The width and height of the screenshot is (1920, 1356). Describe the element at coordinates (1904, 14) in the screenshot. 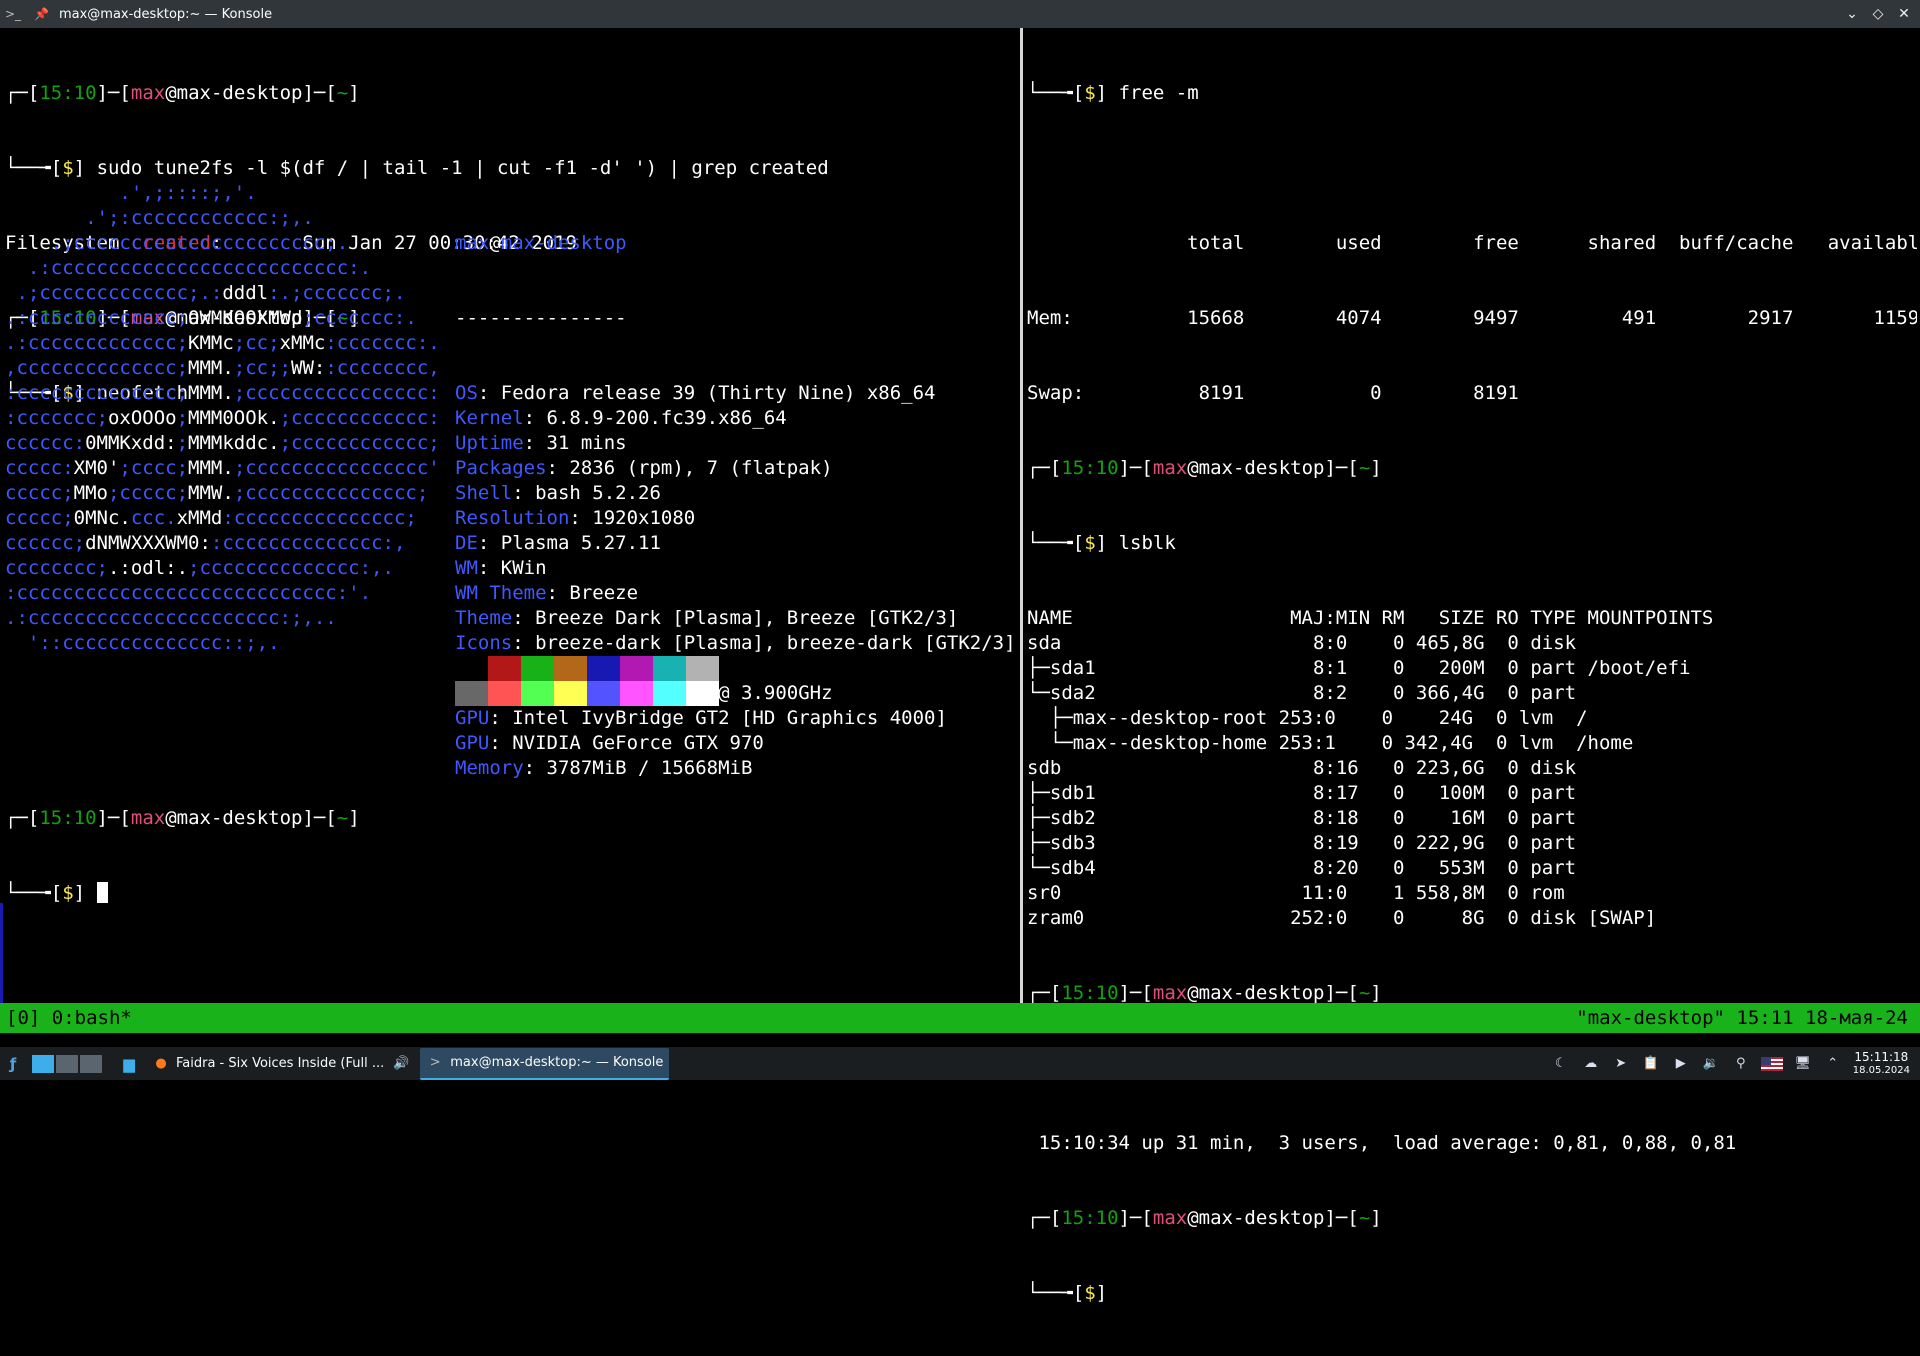

I see `close-icon: ✕` at that location.